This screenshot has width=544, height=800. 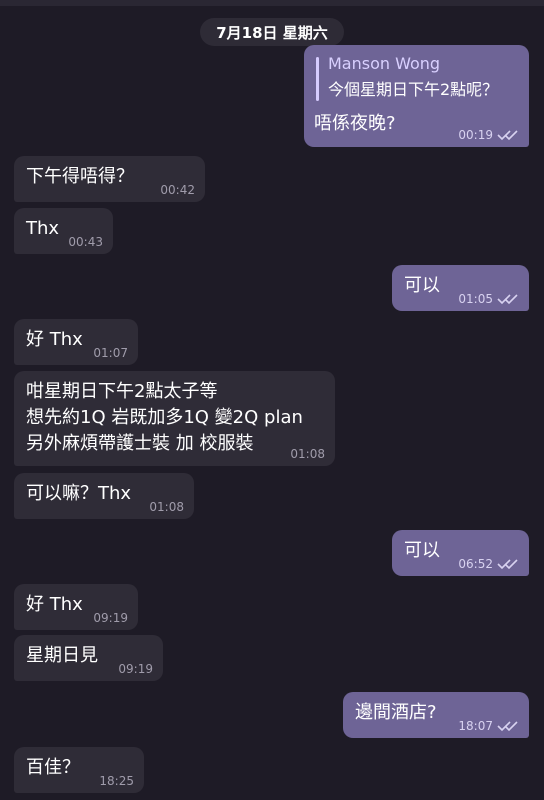 What do you see at coordinates (355, 123) in the screenshot?
I see `message-text: 唔係夜晚?` at bounding box center [355, 123].